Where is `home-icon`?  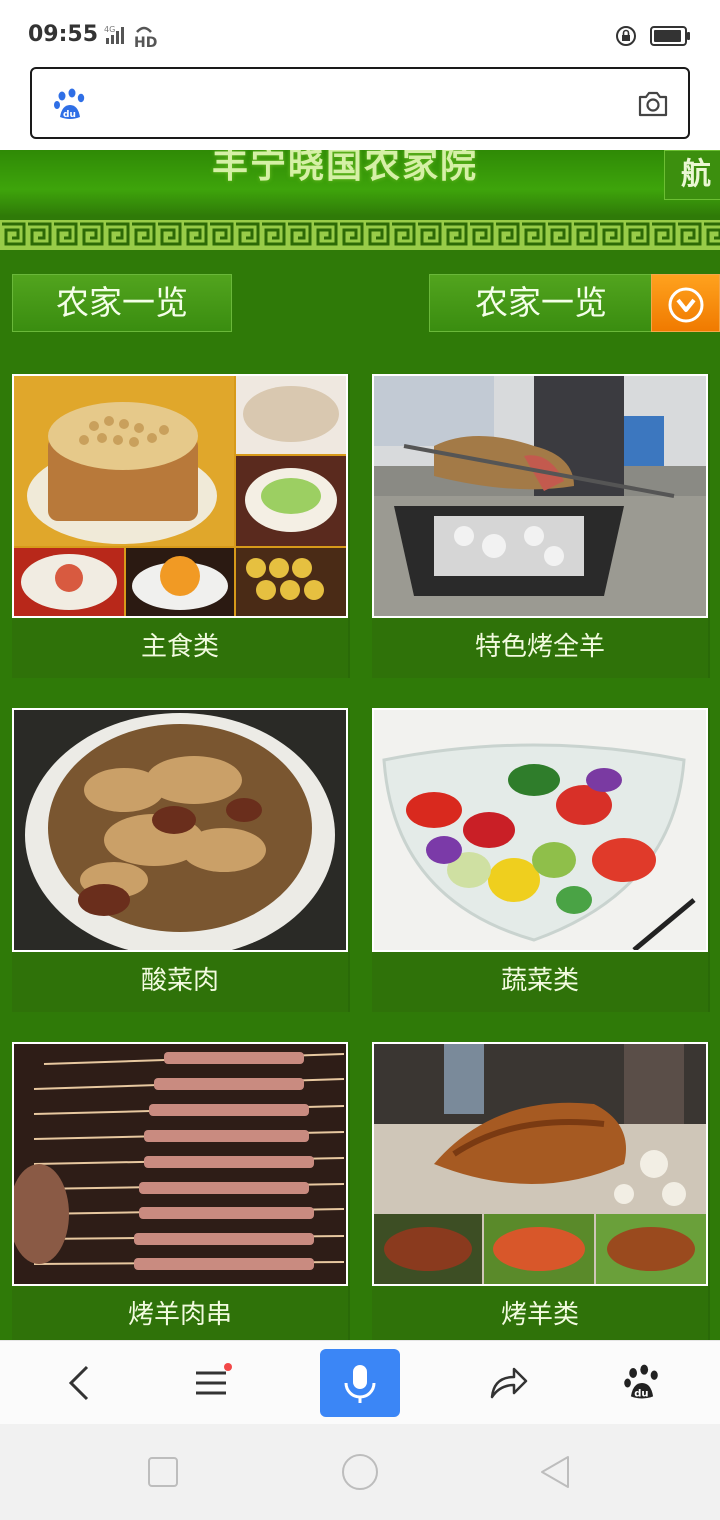
home-icon is located at coordinates (360, 1472).